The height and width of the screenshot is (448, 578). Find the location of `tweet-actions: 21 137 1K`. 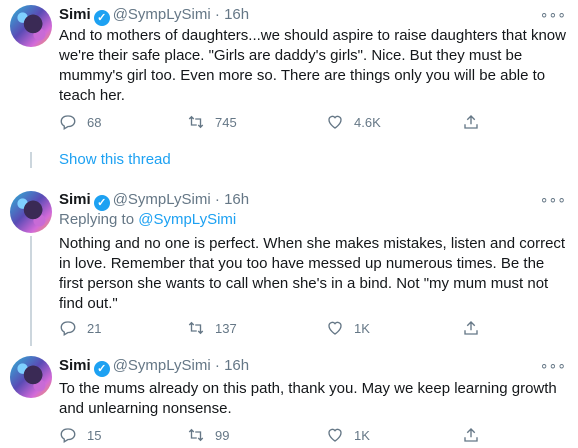

tweet-actions: 21 137 1K is located at coordinates (279, 329).